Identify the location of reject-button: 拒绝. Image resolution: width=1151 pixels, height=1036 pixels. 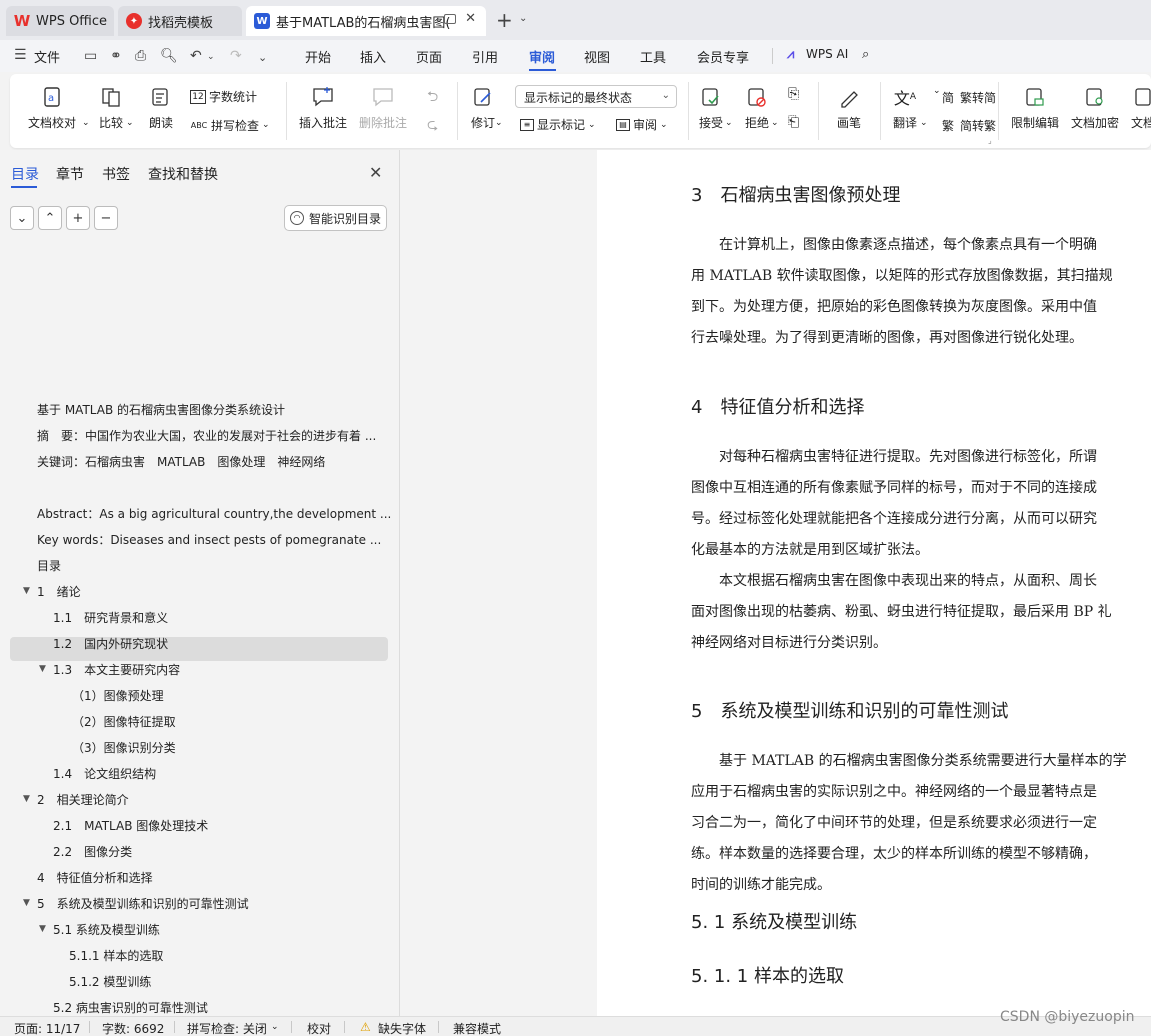
(757, 107).